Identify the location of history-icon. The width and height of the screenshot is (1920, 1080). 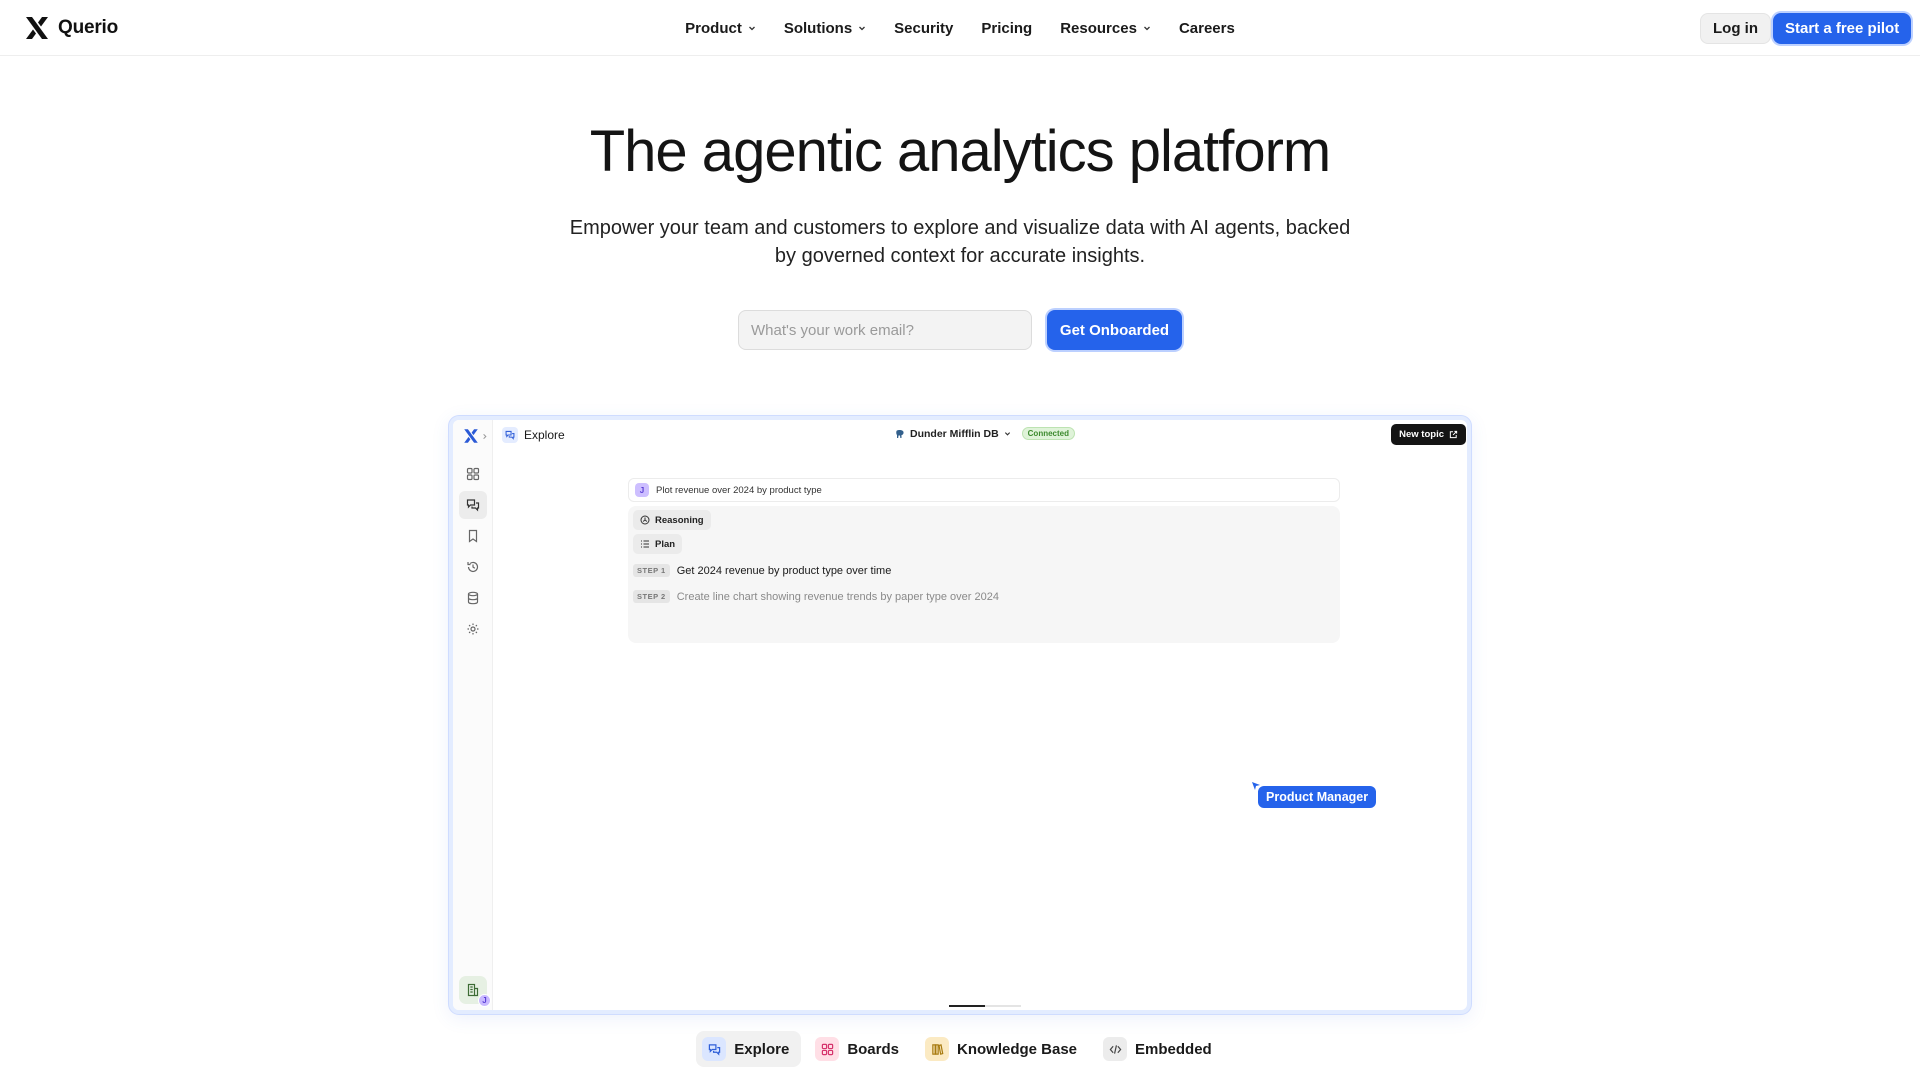
(473, 567).